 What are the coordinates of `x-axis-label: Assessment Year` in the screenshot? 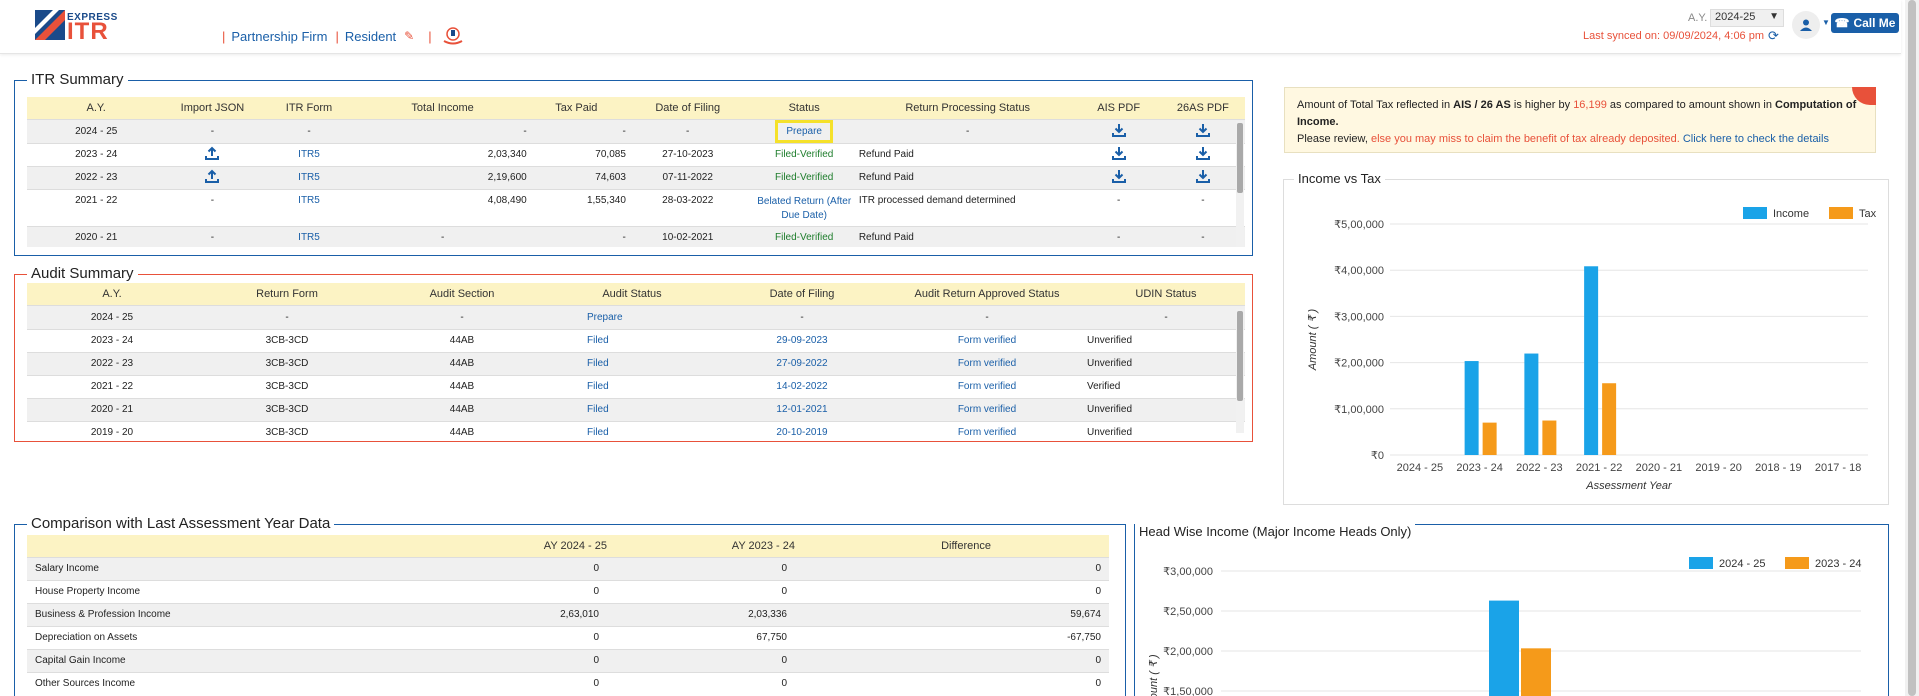 It's located at (1629, 486).